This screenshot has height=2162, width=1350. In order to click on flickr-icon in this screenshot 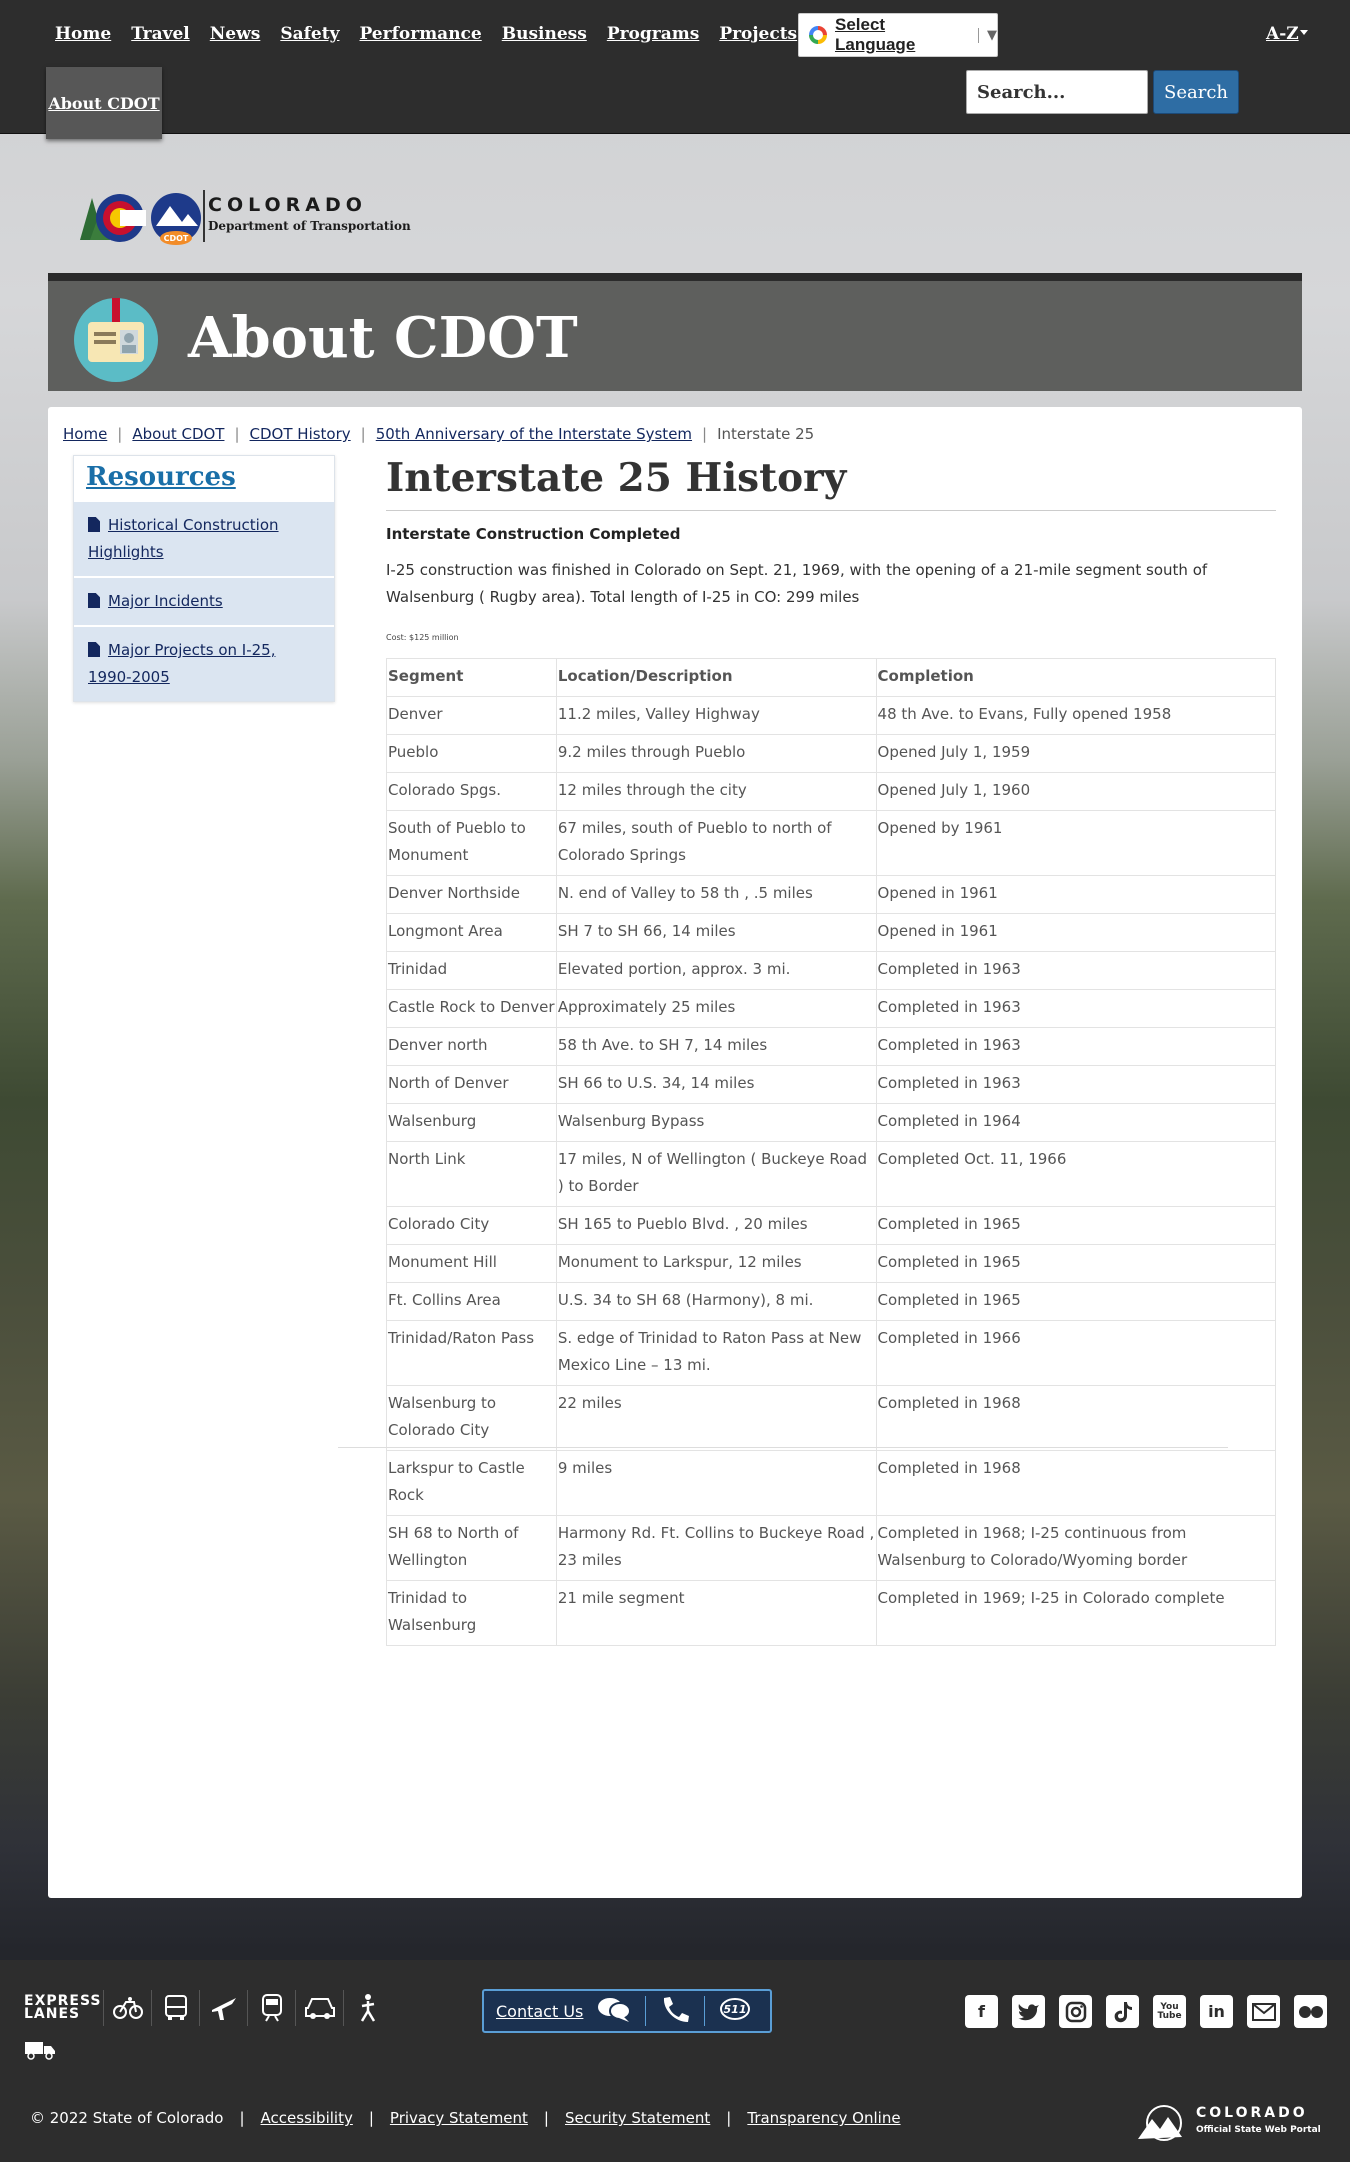, I will do `click(1310, 2011)`.